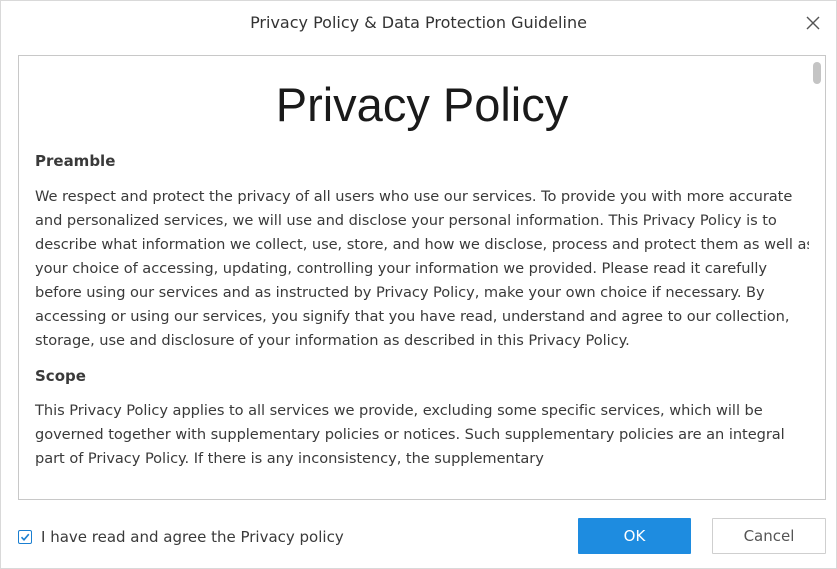 The width and height of the screenshot is (837, 569). I want to click on close-button, so click(813, 23).